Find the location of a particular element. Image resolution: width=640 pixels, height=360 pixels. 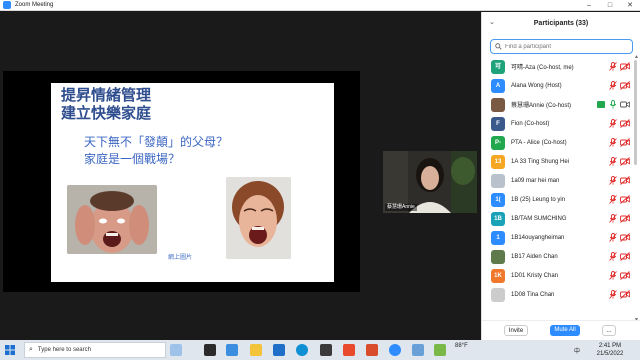

participant-row: 13 1A 33 Ting Shung Hei is located at coordinates (557, 161).